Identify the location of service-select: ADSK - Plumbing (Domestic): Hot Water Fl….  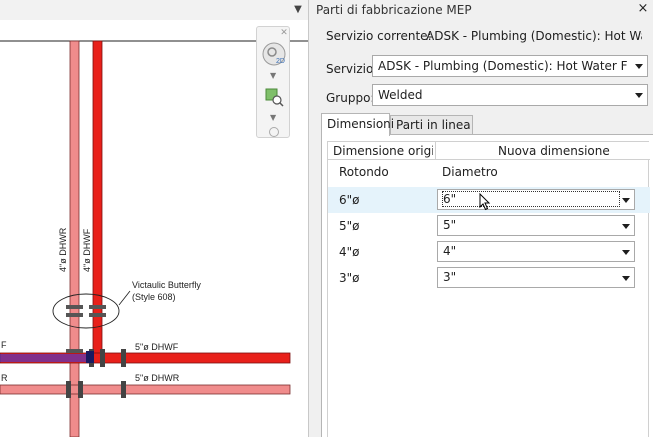
(510, 66).